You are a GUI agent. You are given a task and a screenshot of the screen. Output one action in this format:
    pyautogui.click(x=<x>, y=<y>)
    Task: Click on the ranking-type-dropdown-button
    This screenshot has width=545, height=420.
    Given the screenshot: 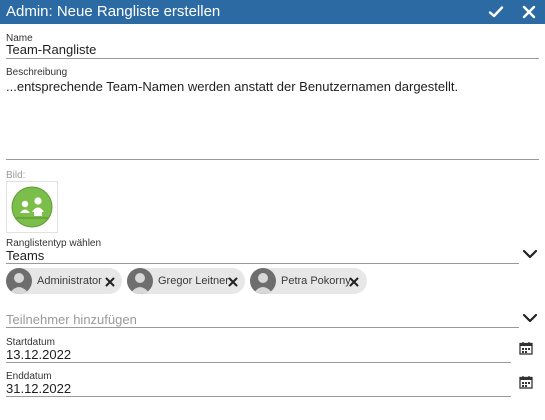 What is the action you would take?
    pyautogui.click(x=530, y=254)
    